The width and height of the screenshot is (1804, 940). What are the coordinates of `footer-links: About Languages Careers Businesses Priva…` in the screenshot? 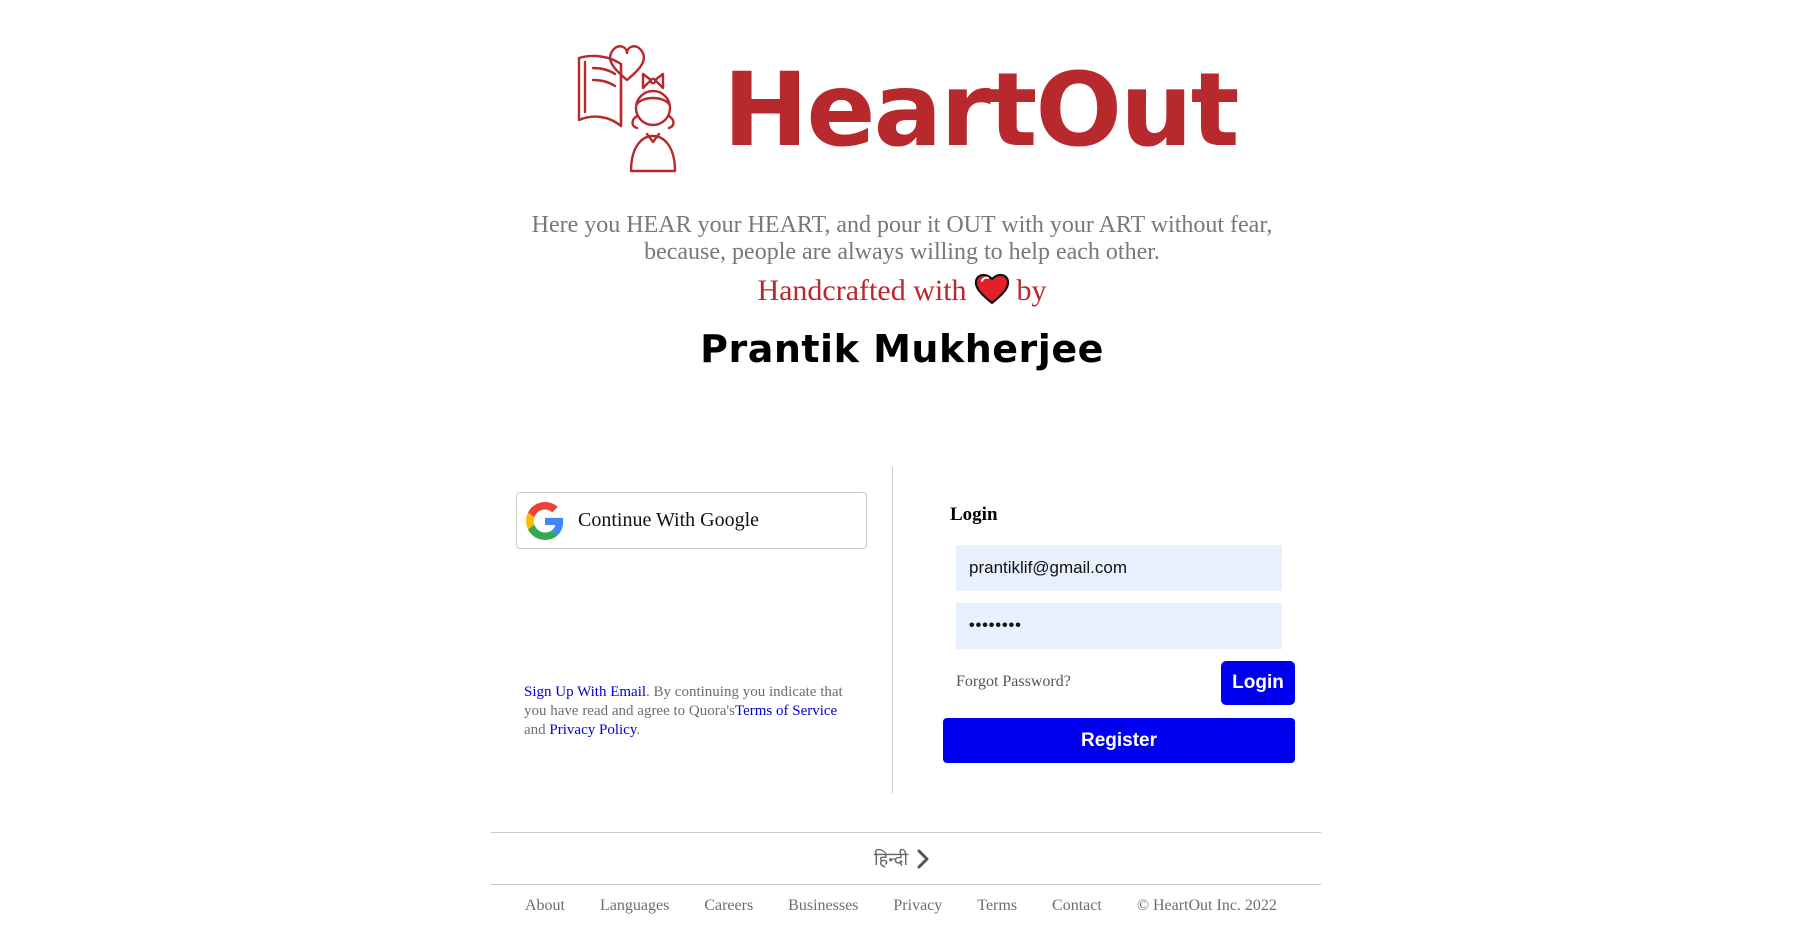 It's located at (901, 906).